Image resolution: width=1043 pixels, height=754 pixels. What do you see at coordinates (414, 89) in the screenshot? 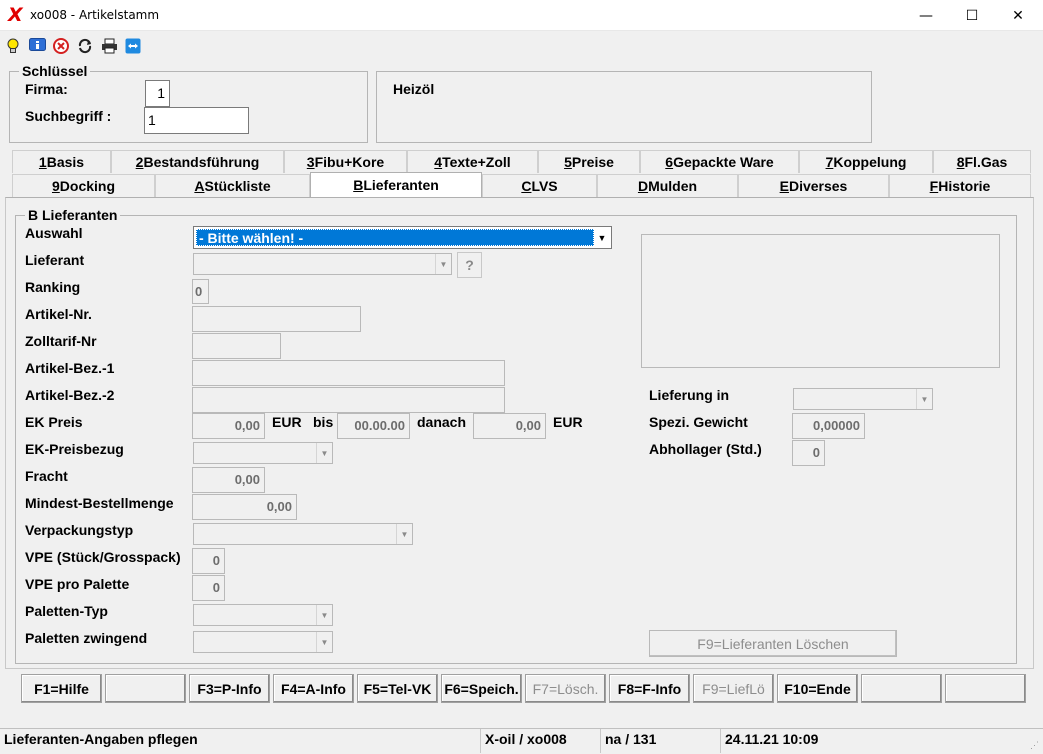
I see `product-name: Heizöl` at bounding box center [414, 89].